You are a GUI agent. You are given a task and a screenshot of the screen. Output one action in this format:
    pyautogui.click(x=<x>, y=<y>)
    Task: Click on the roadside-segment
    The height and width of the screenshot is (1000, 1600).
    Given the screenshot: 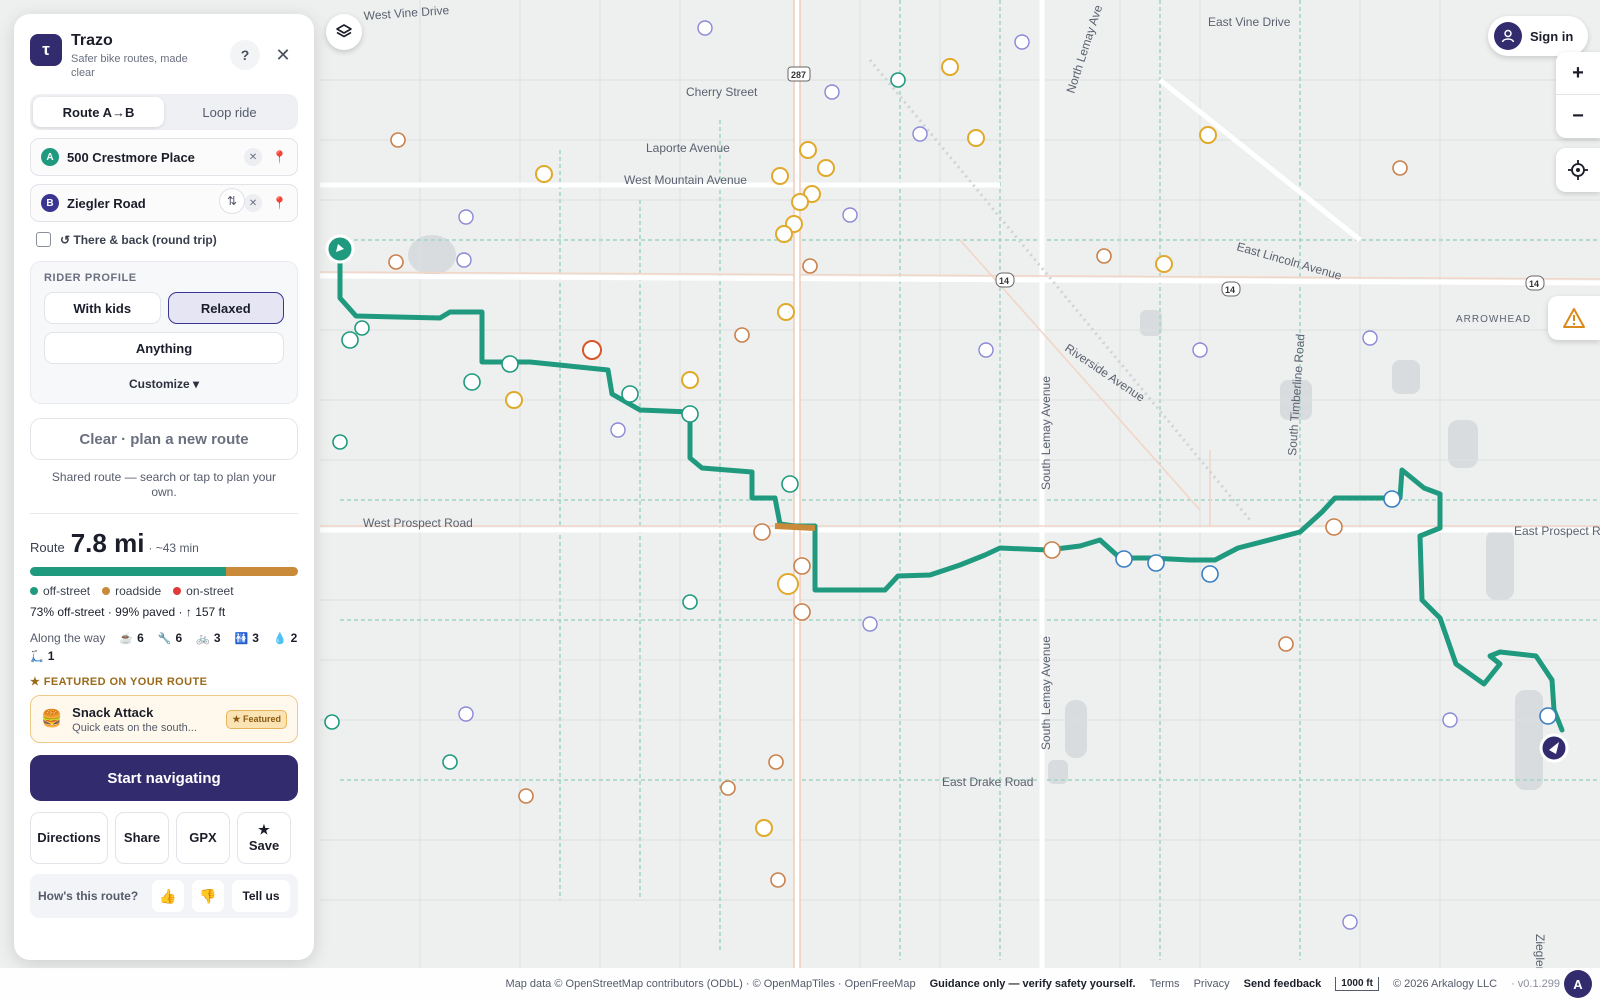 What is the action you would take?
    pyautogui.click(x=261, y=571)
    